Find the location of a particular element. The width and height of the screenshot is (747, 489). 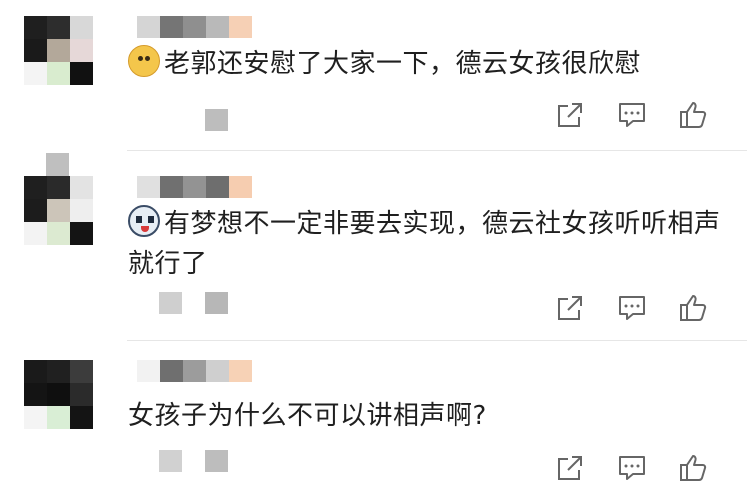

doge-emoji-icon is located at coordinates (144, 61).